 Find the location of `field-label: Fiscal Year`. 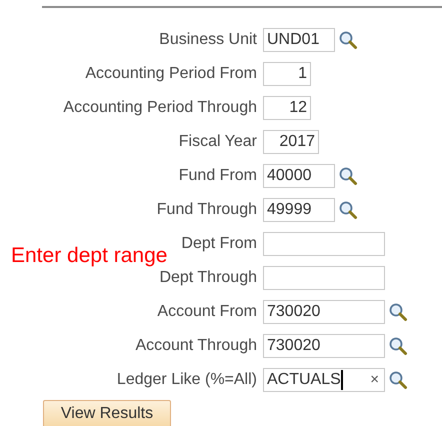

field-label: Fiscal Year is located at coordinates (217, 142).